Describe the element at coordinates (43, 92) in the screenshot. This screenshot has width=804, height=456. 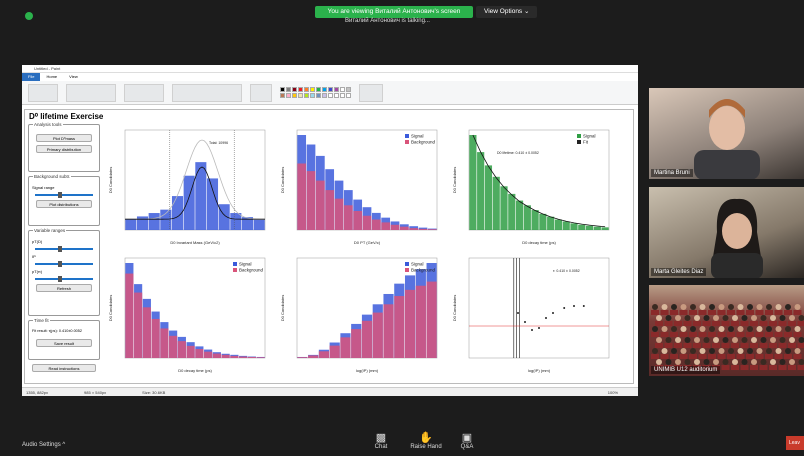
I see `clipboard-group` at that location.